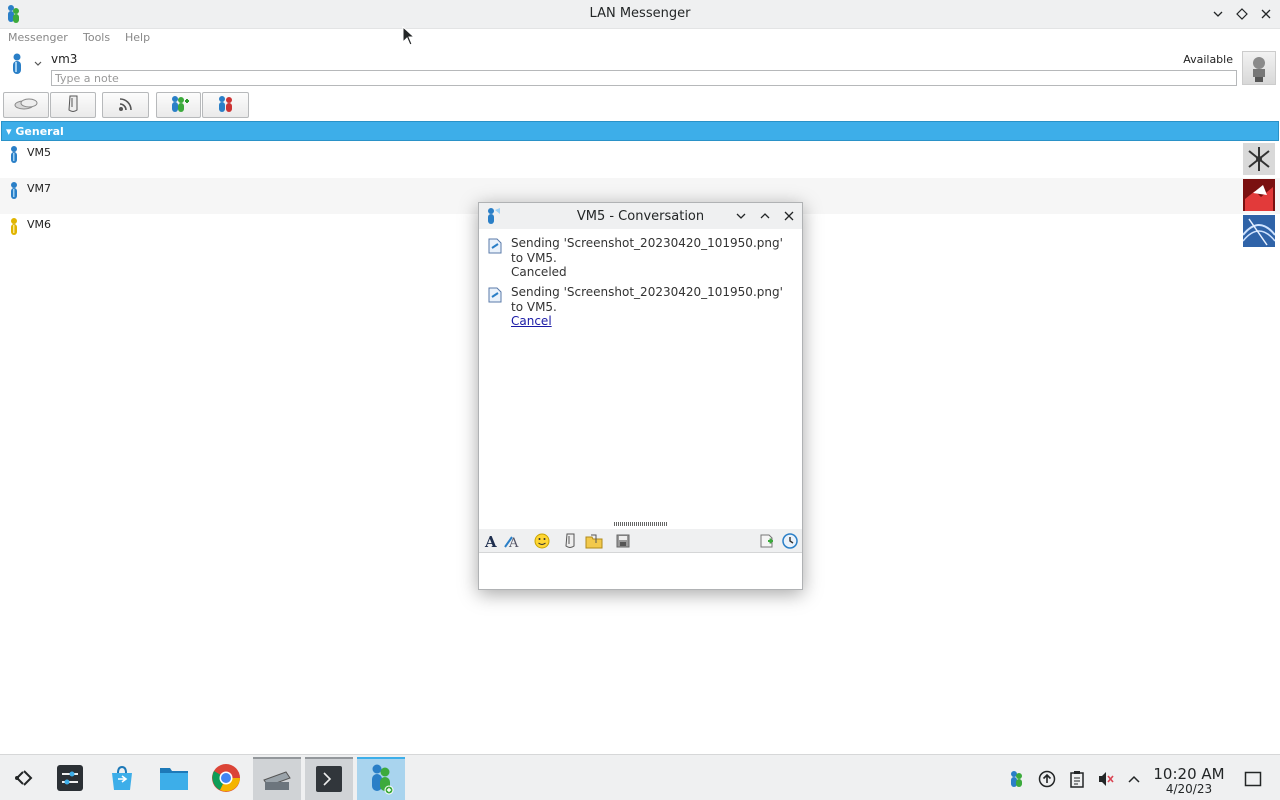 The height and width of the screenshot is (800, 1280). I want to click on network-contacts-button, so click(225, 105).